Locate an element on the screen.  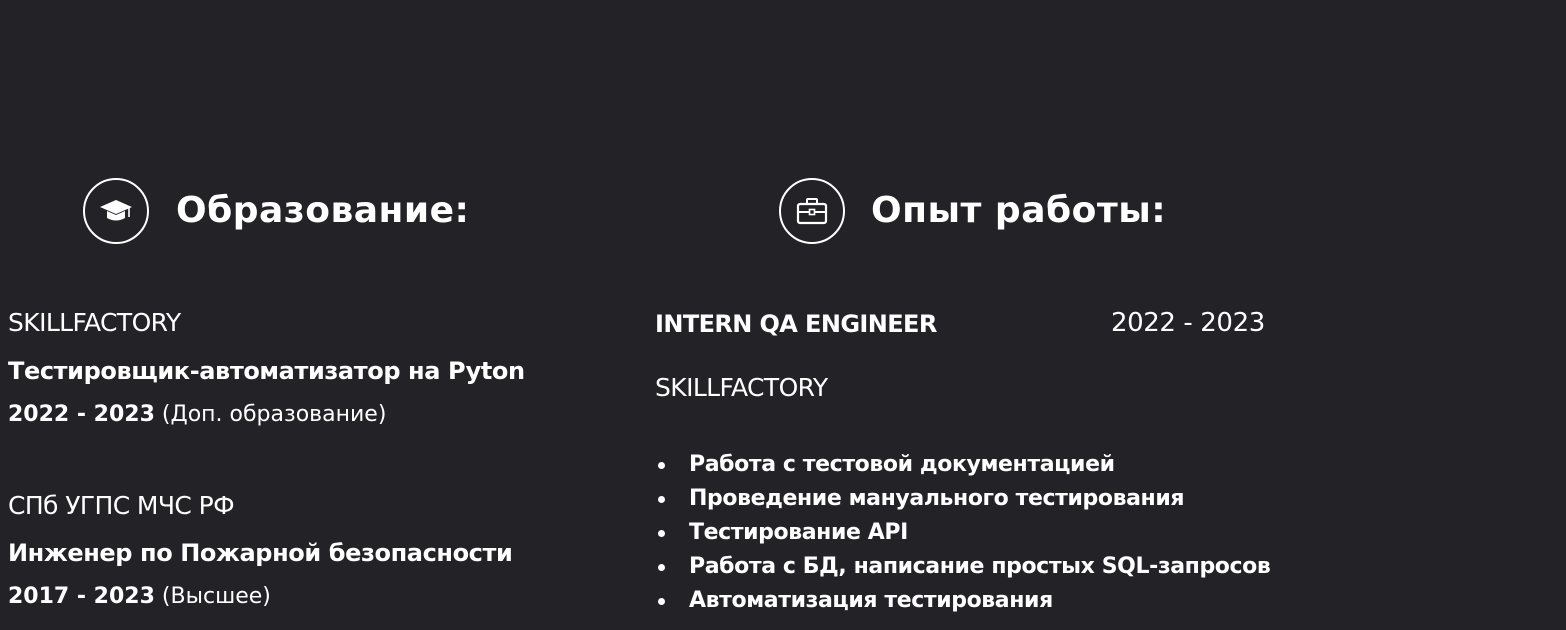
education-specialty: Тестировщик-автоматизатор на Pyton is located at coordinates (266, 371).